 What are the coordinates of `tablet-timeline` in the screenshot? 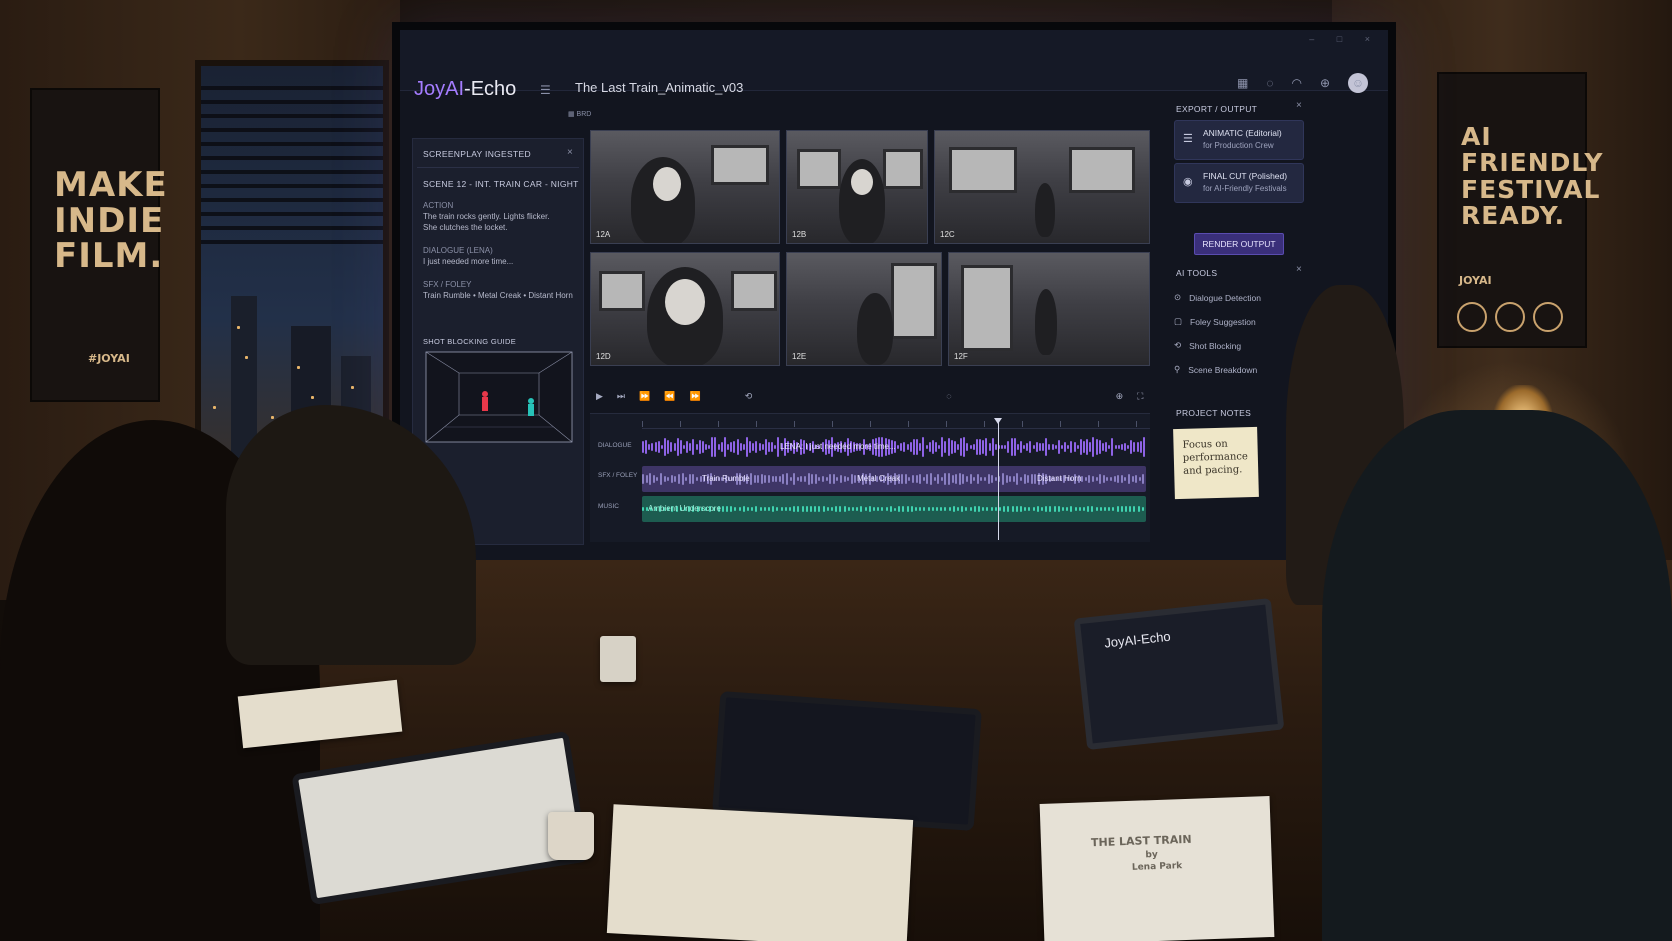 It's located at (847, 761).